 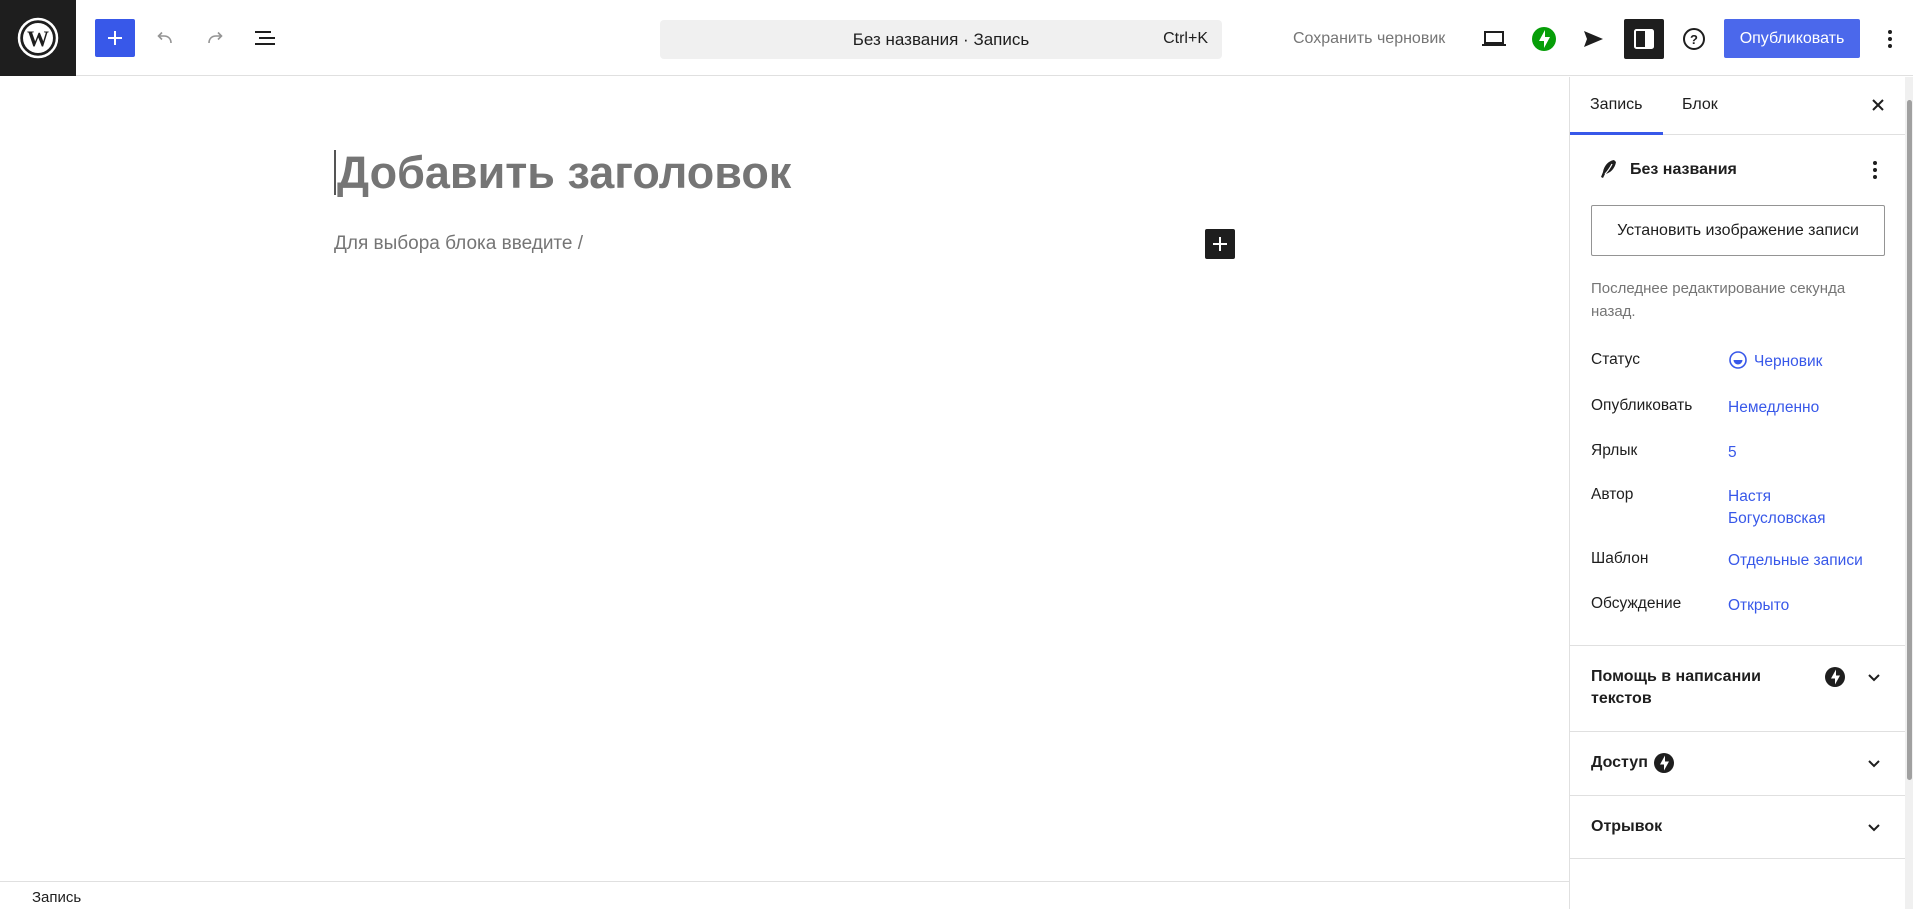 I want to click on sidebar-tabs: Запись Блок, so click(x=1738, y=106).